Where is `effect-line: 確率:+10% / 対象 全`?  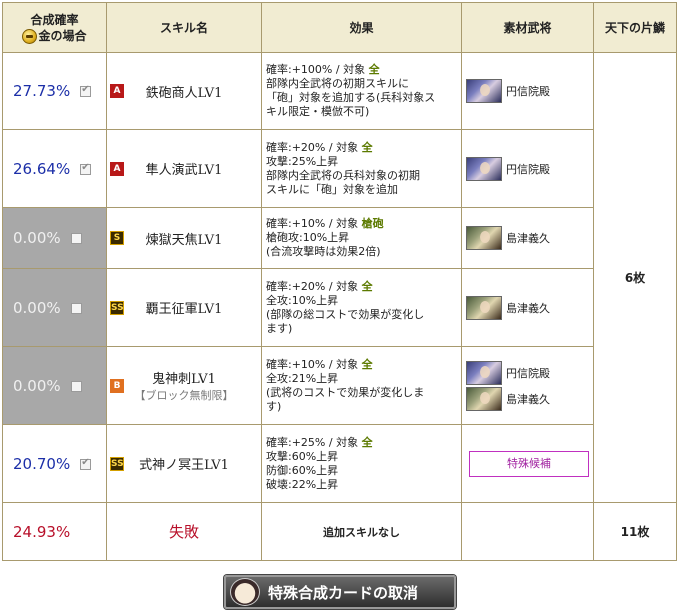
effect-line: 確率:+10% / 対象 全 is located at coordinates (361, 365).